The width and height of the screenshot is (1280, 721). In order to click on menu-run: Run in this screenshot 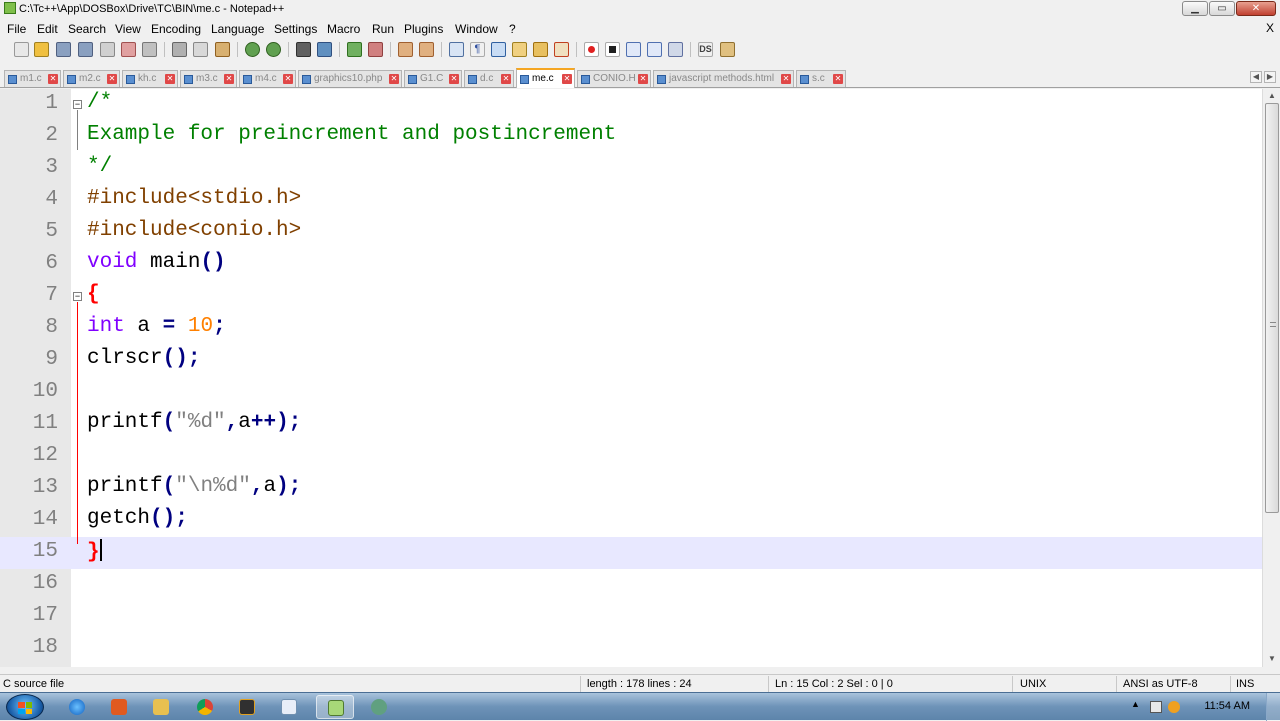, I will do `click(383, 29)`.